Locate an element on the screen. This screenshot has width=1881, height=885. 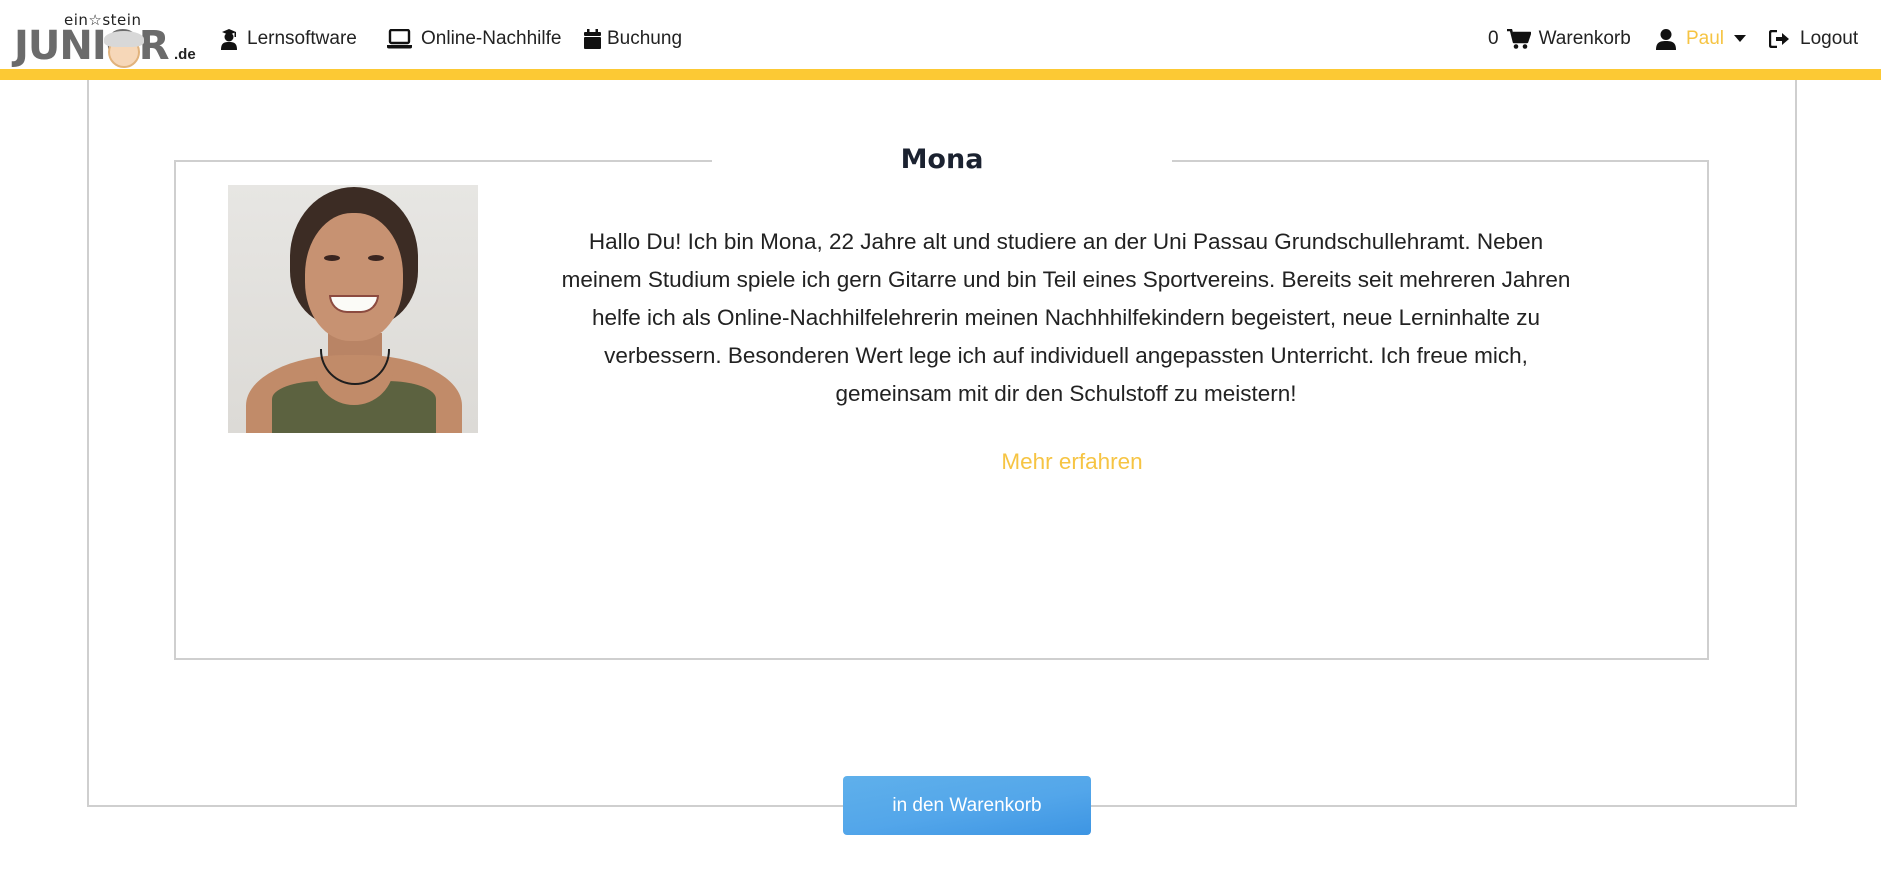
nav-user-menu: Paul is located at coordinates (1701, 39).